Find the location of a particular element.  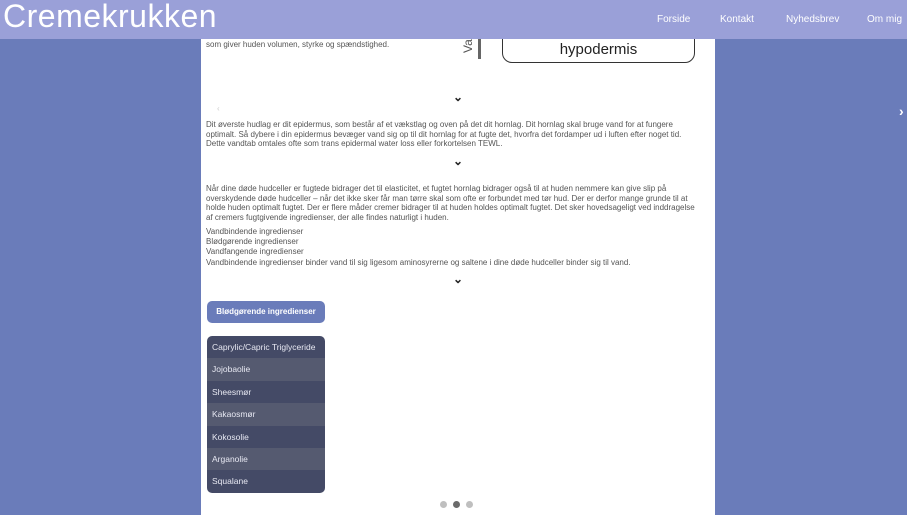

list-item: Squalane is located at coordinates (266, 481).